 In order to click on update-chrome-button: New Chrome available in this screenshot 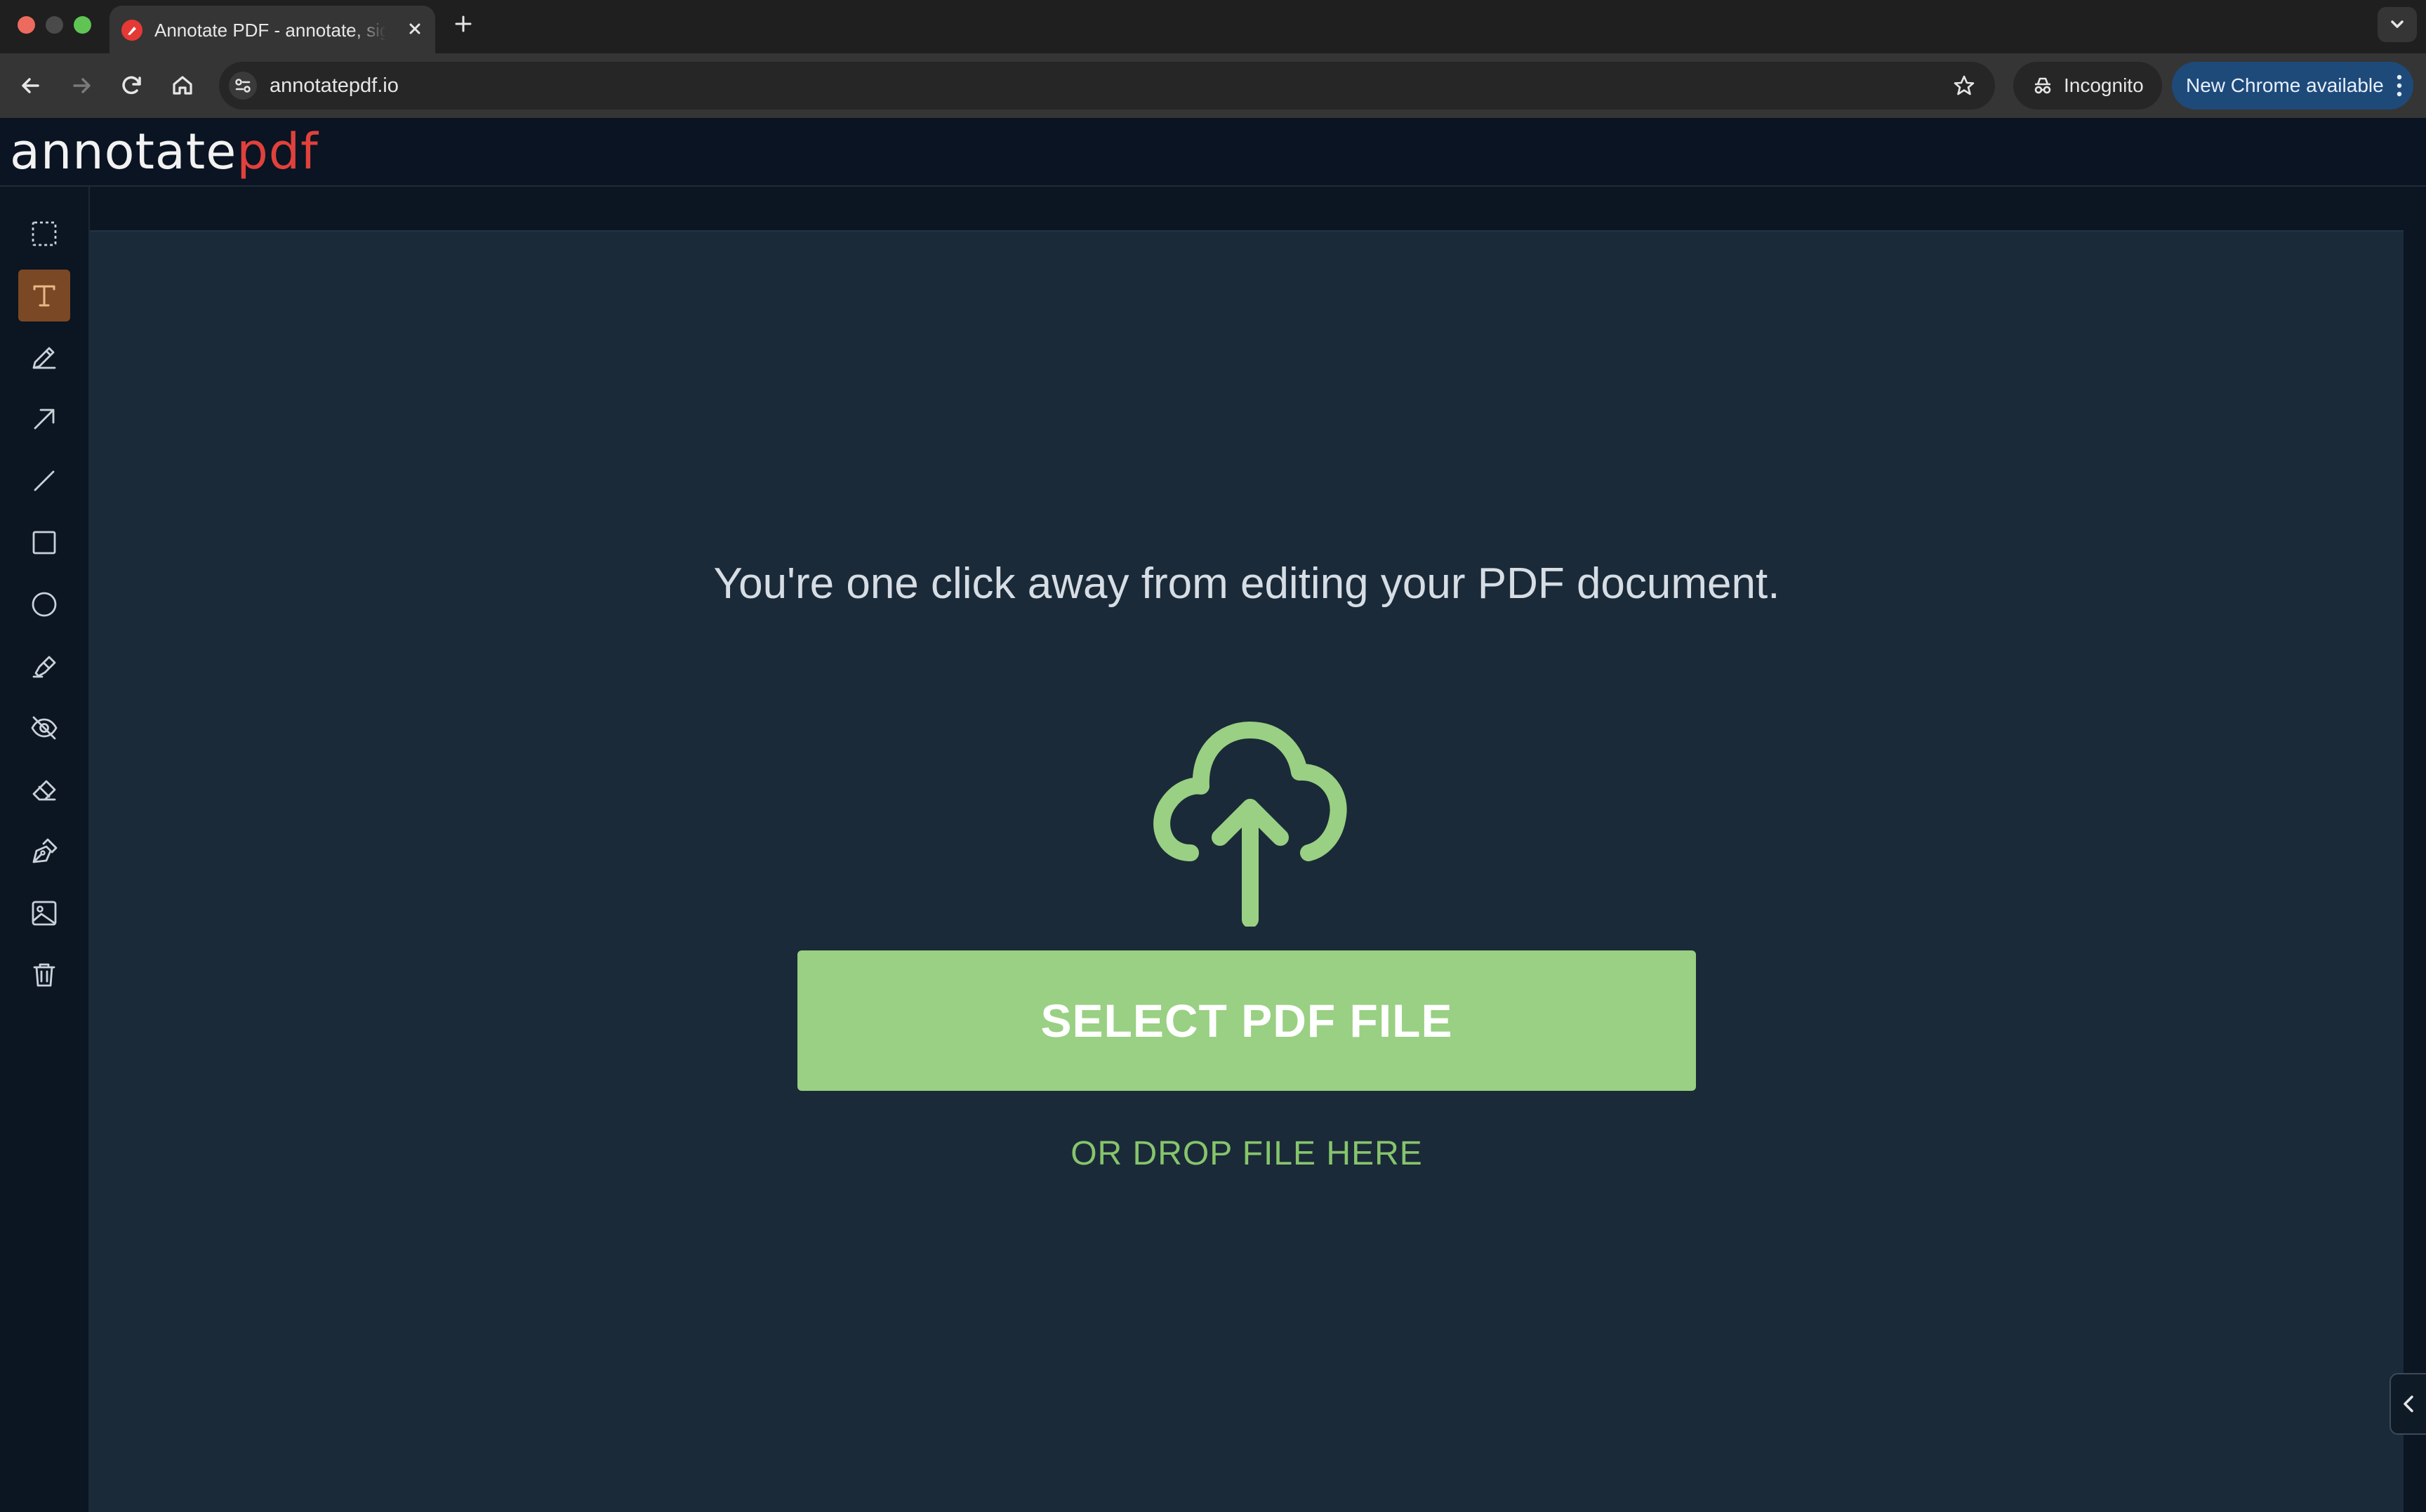, I will do `click(2292, 86)`.